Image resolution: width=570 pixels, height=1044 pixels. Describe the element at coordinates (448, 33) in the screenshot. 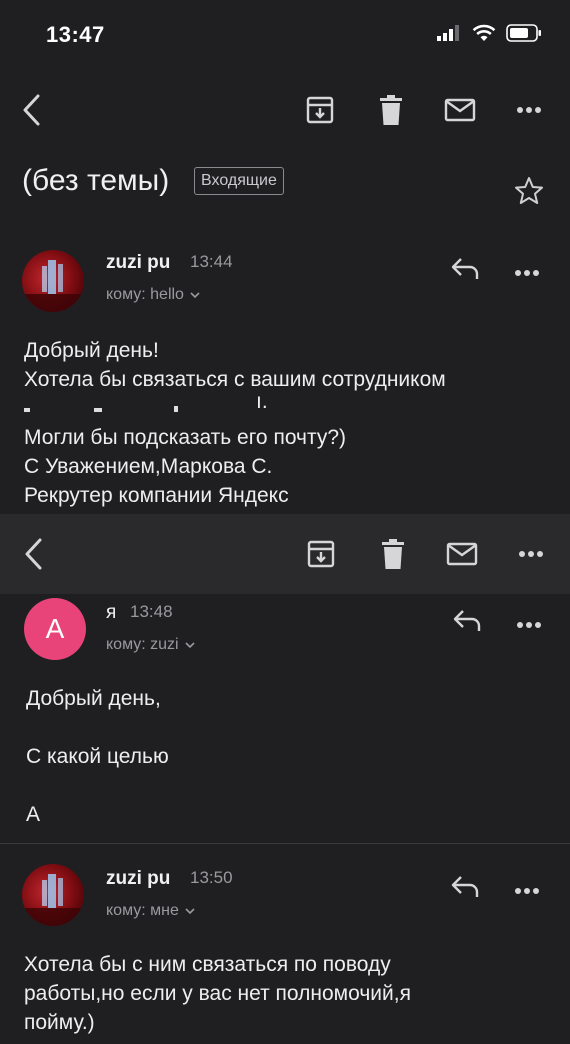

I see `cellular-signal-icon` at that location.